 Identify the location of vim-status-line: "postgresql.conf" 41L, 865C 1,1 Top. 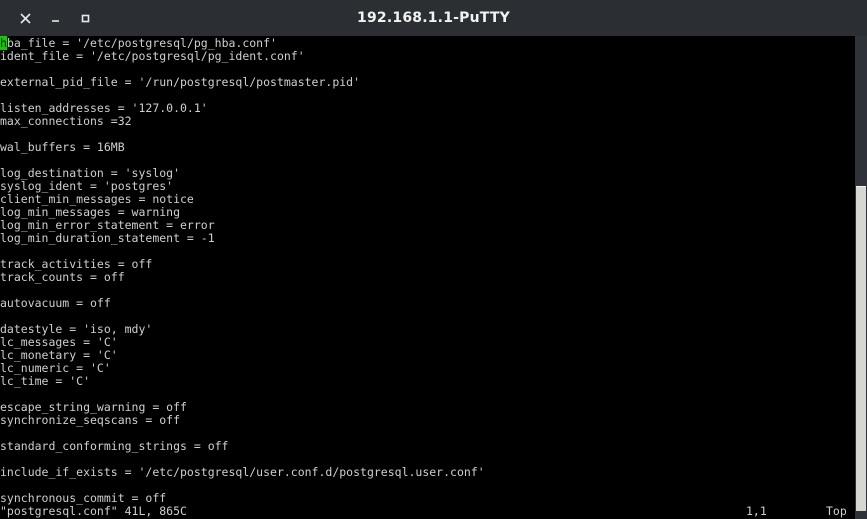
(427, 511).